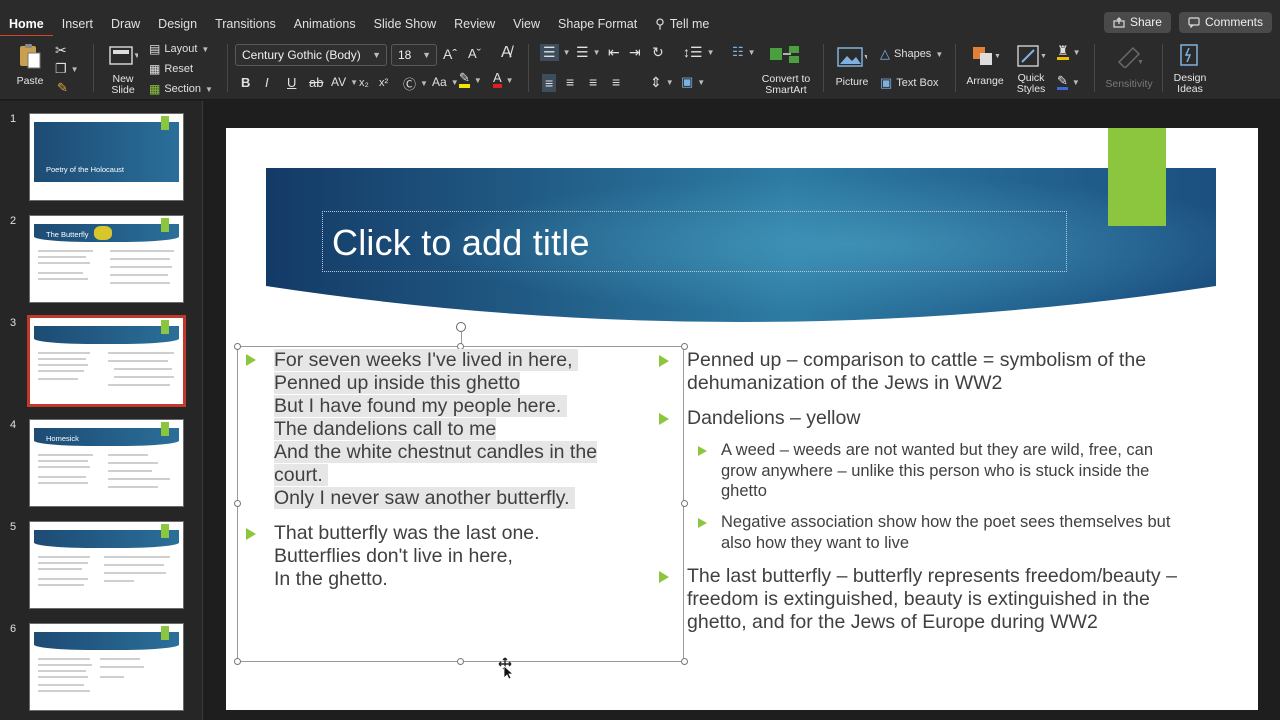  I want to click on sensitivity-button: ▼ Sensitivity, so click(1129, 67).